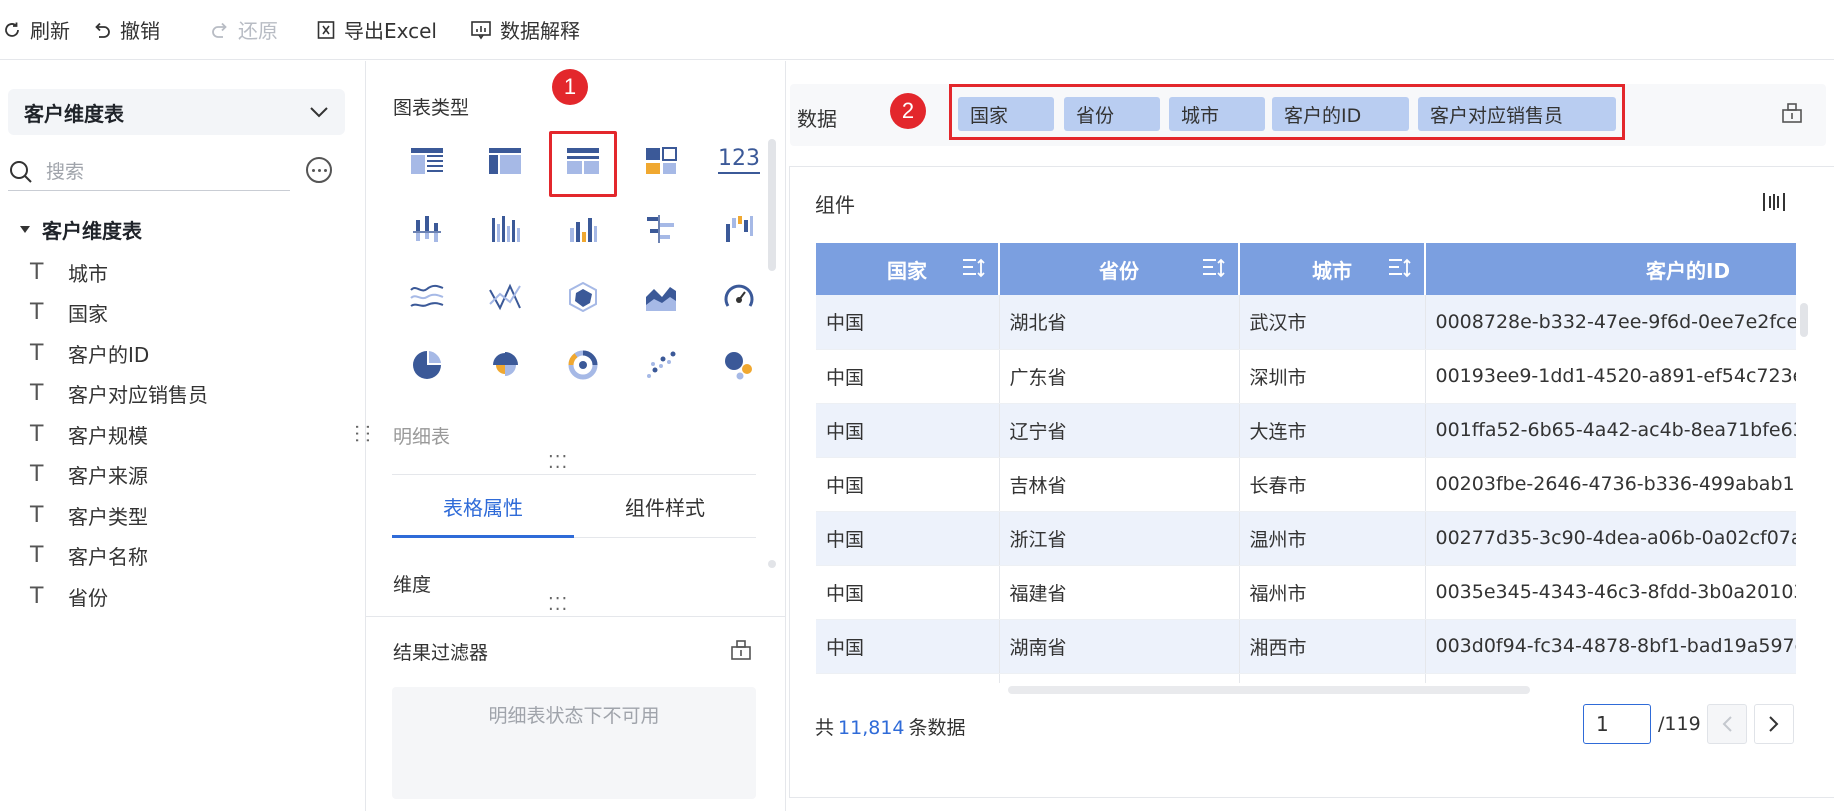 This screenshot has height=811, width=1834. Describe the element at coordinates (50, 31) in the screenshot. I see `refresh-label: 刷新` at that location.